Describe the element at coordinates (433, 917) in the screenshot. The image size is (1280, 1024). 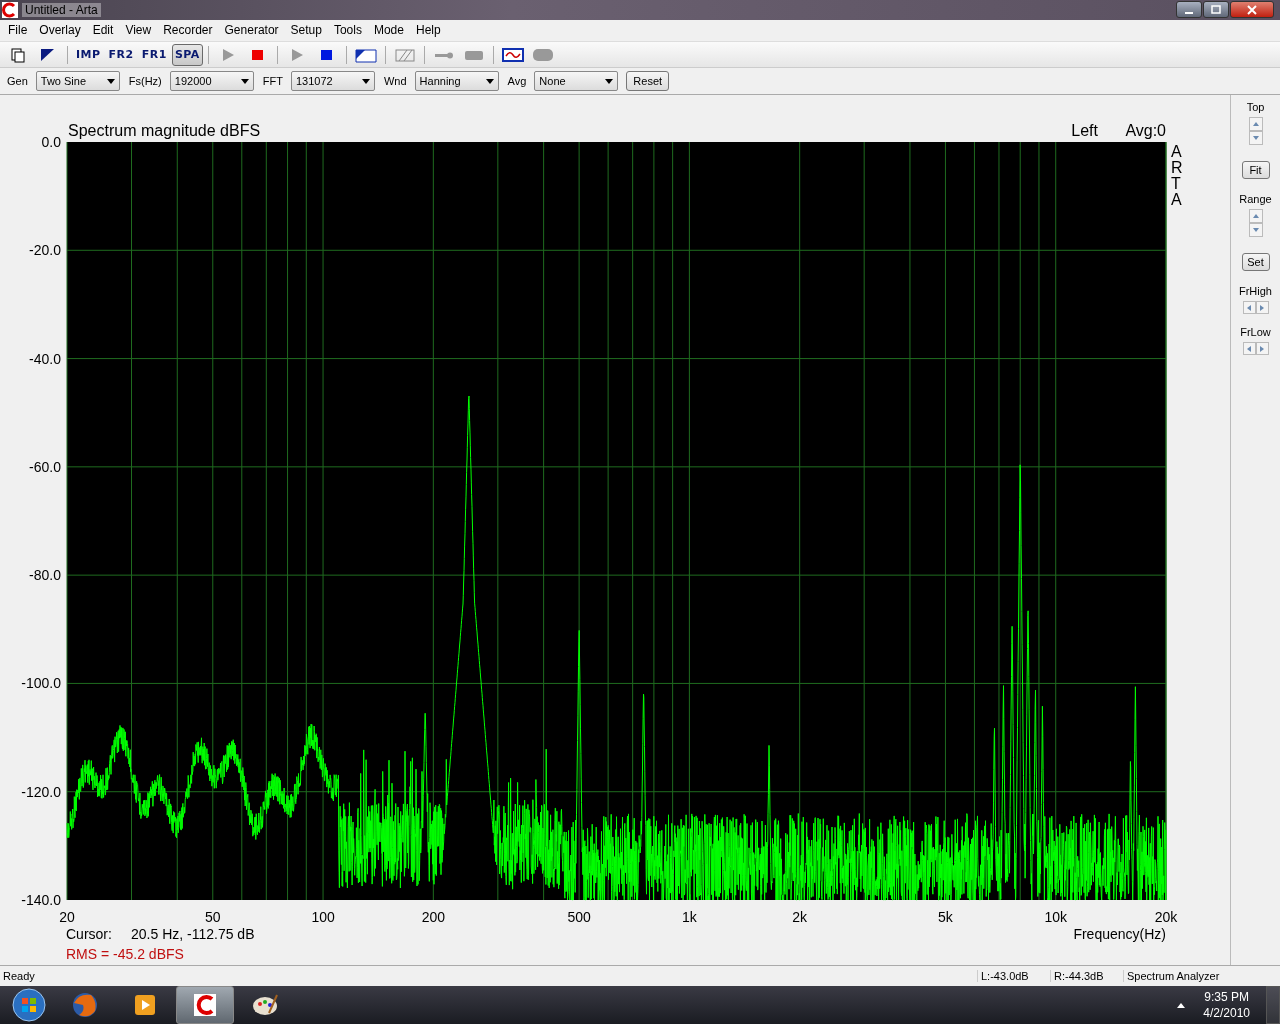
I see `x-axis-label: 200` at that location.